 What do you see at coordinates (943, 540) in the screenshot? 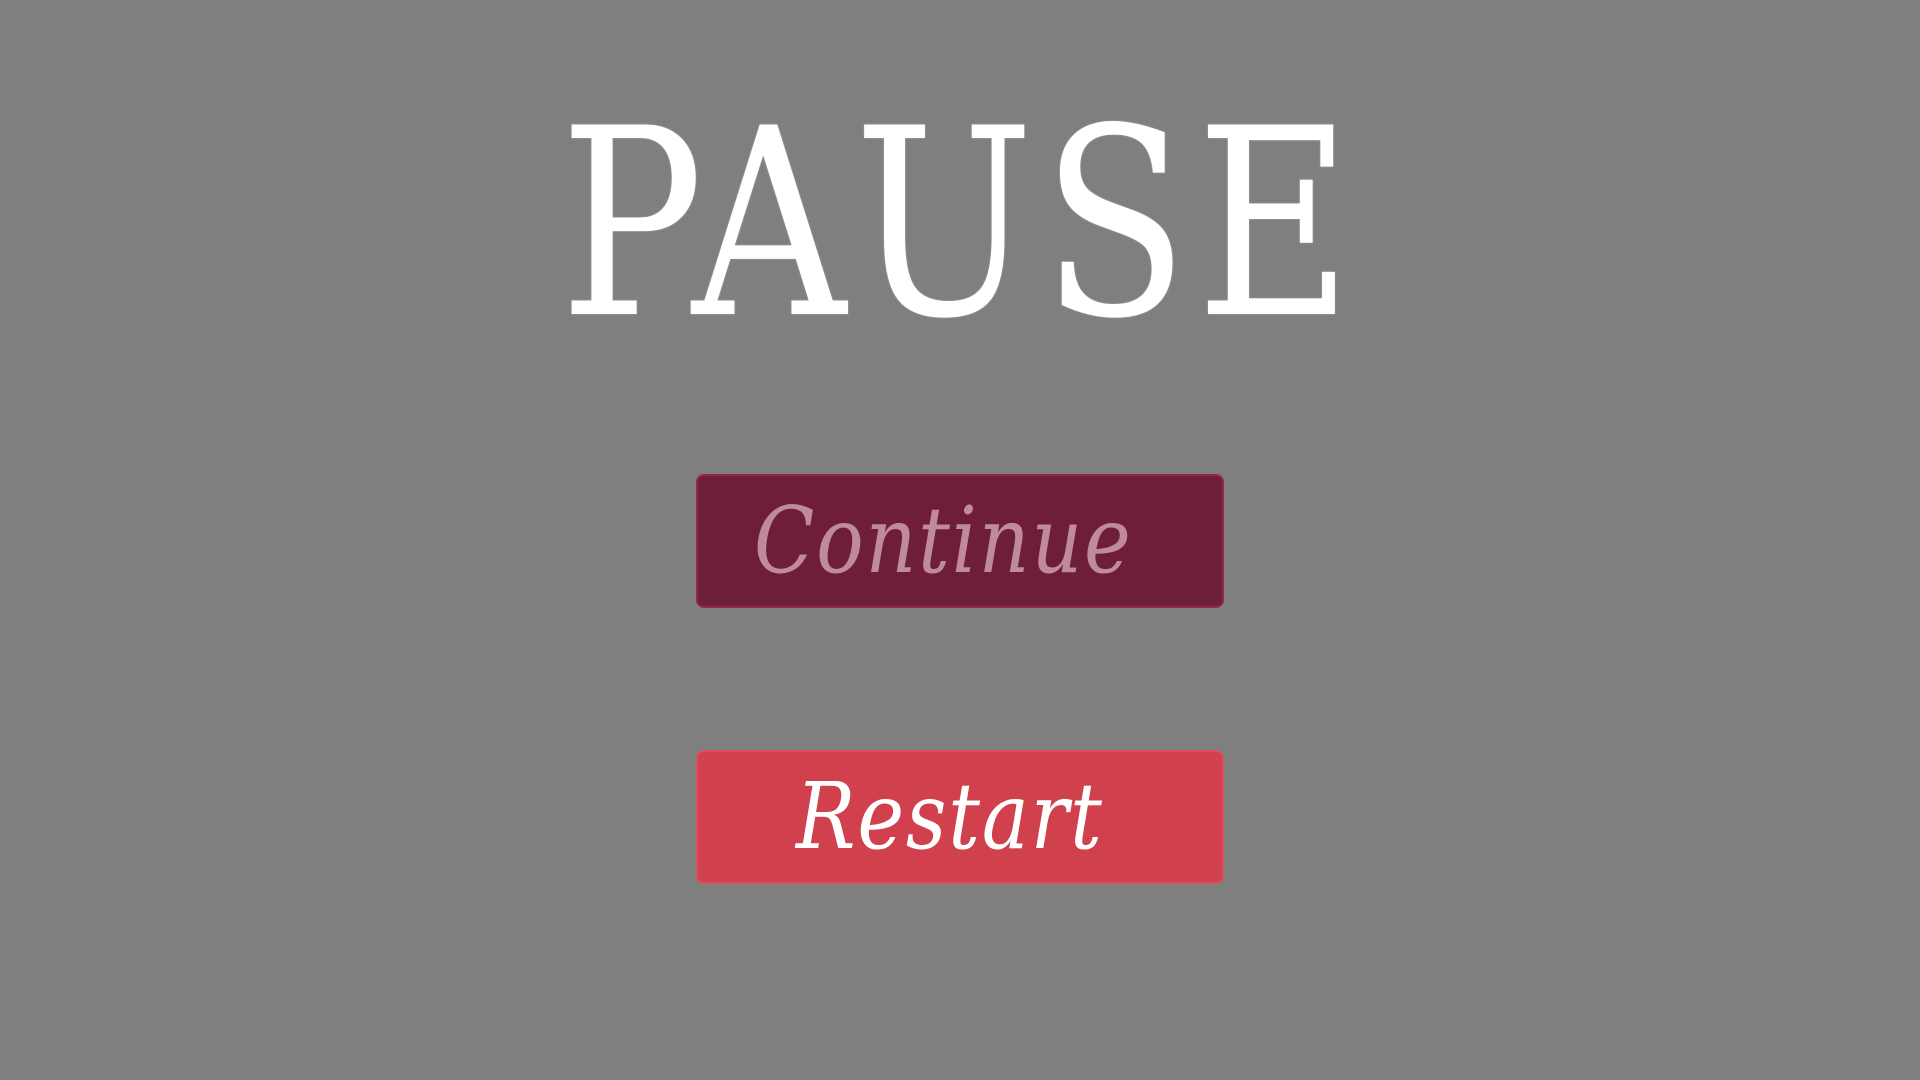
I see `continue-button-label: Continue` at bounding box center [943, 540].